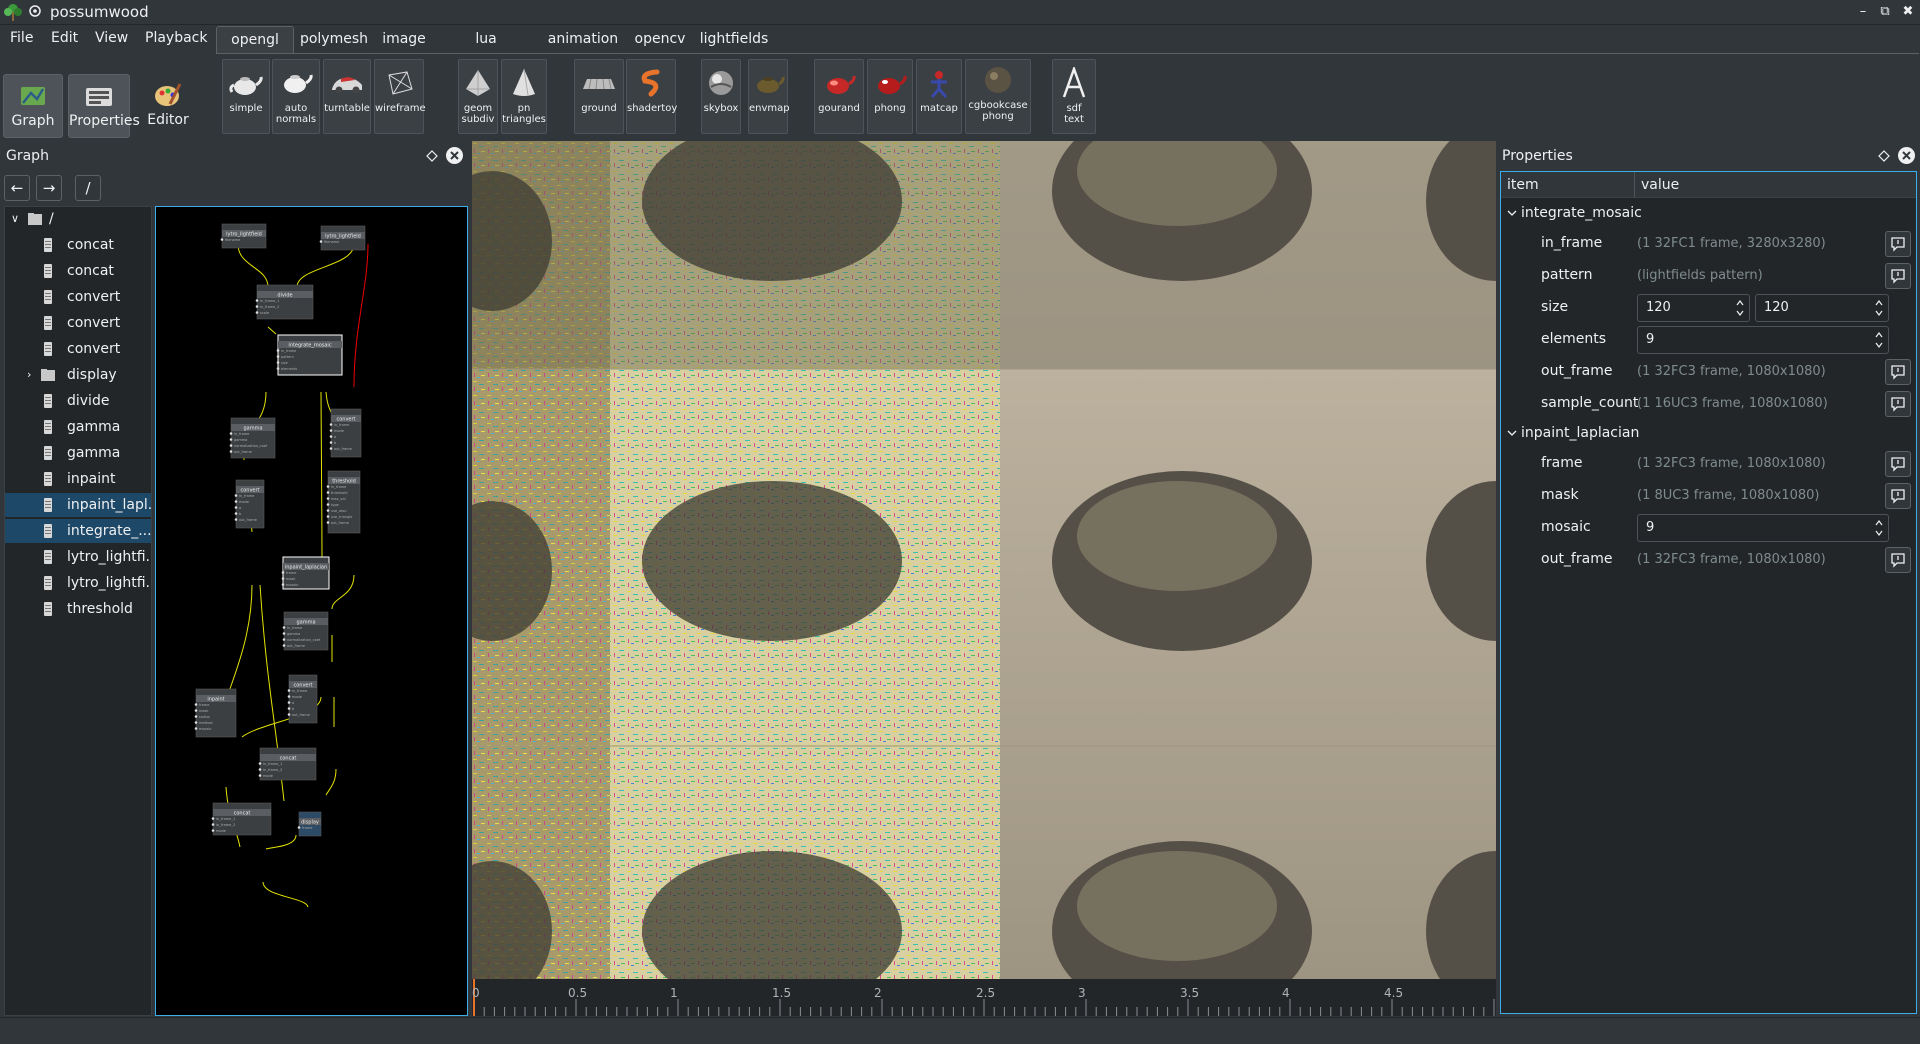 This screenshot has height=1044, width=1920. I want to click on tool-phong: phong, so click(890, 96).